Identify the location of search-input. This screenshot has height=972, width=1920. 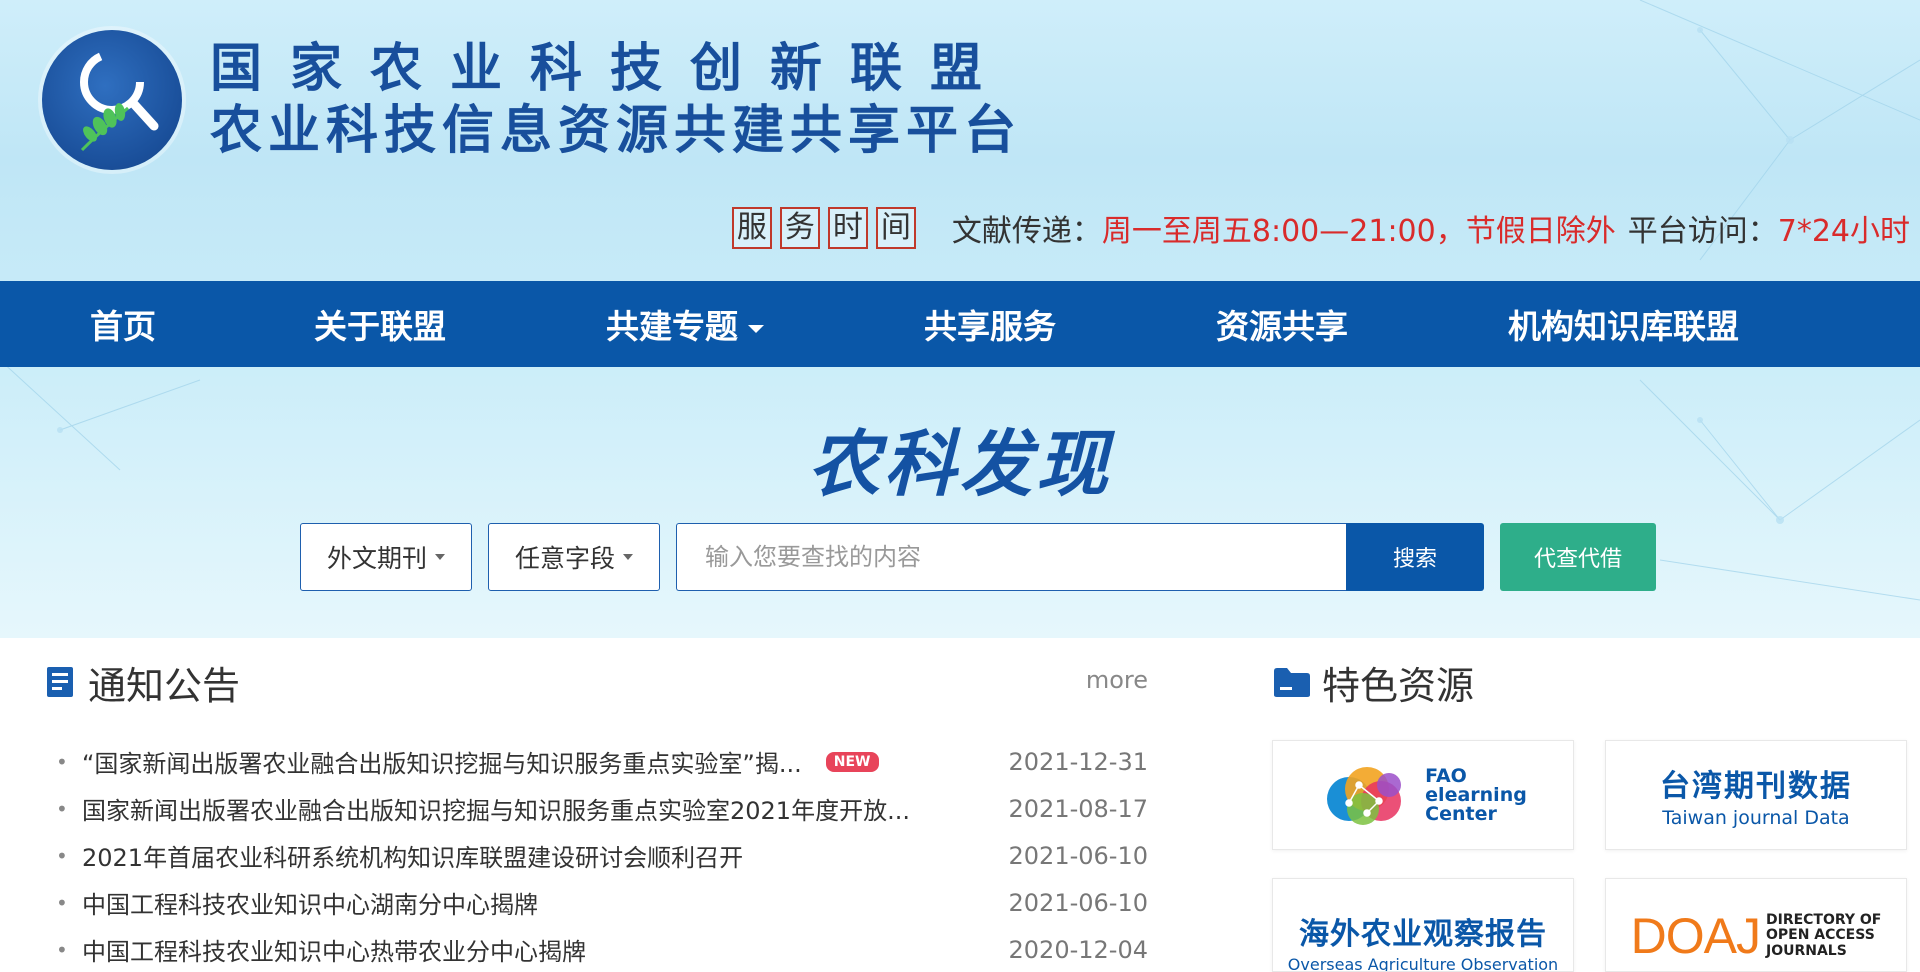
(1011, 557).